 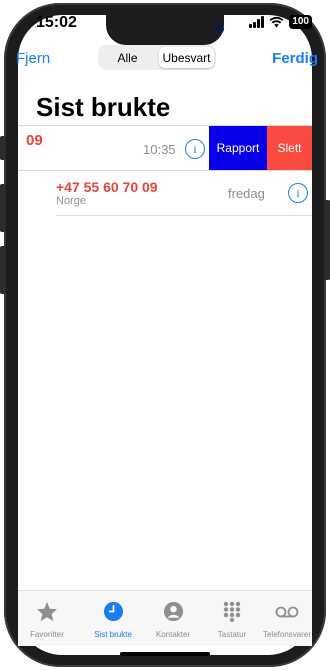 I want to click on tab-label: Favoritter, so click(x=47, y=634).